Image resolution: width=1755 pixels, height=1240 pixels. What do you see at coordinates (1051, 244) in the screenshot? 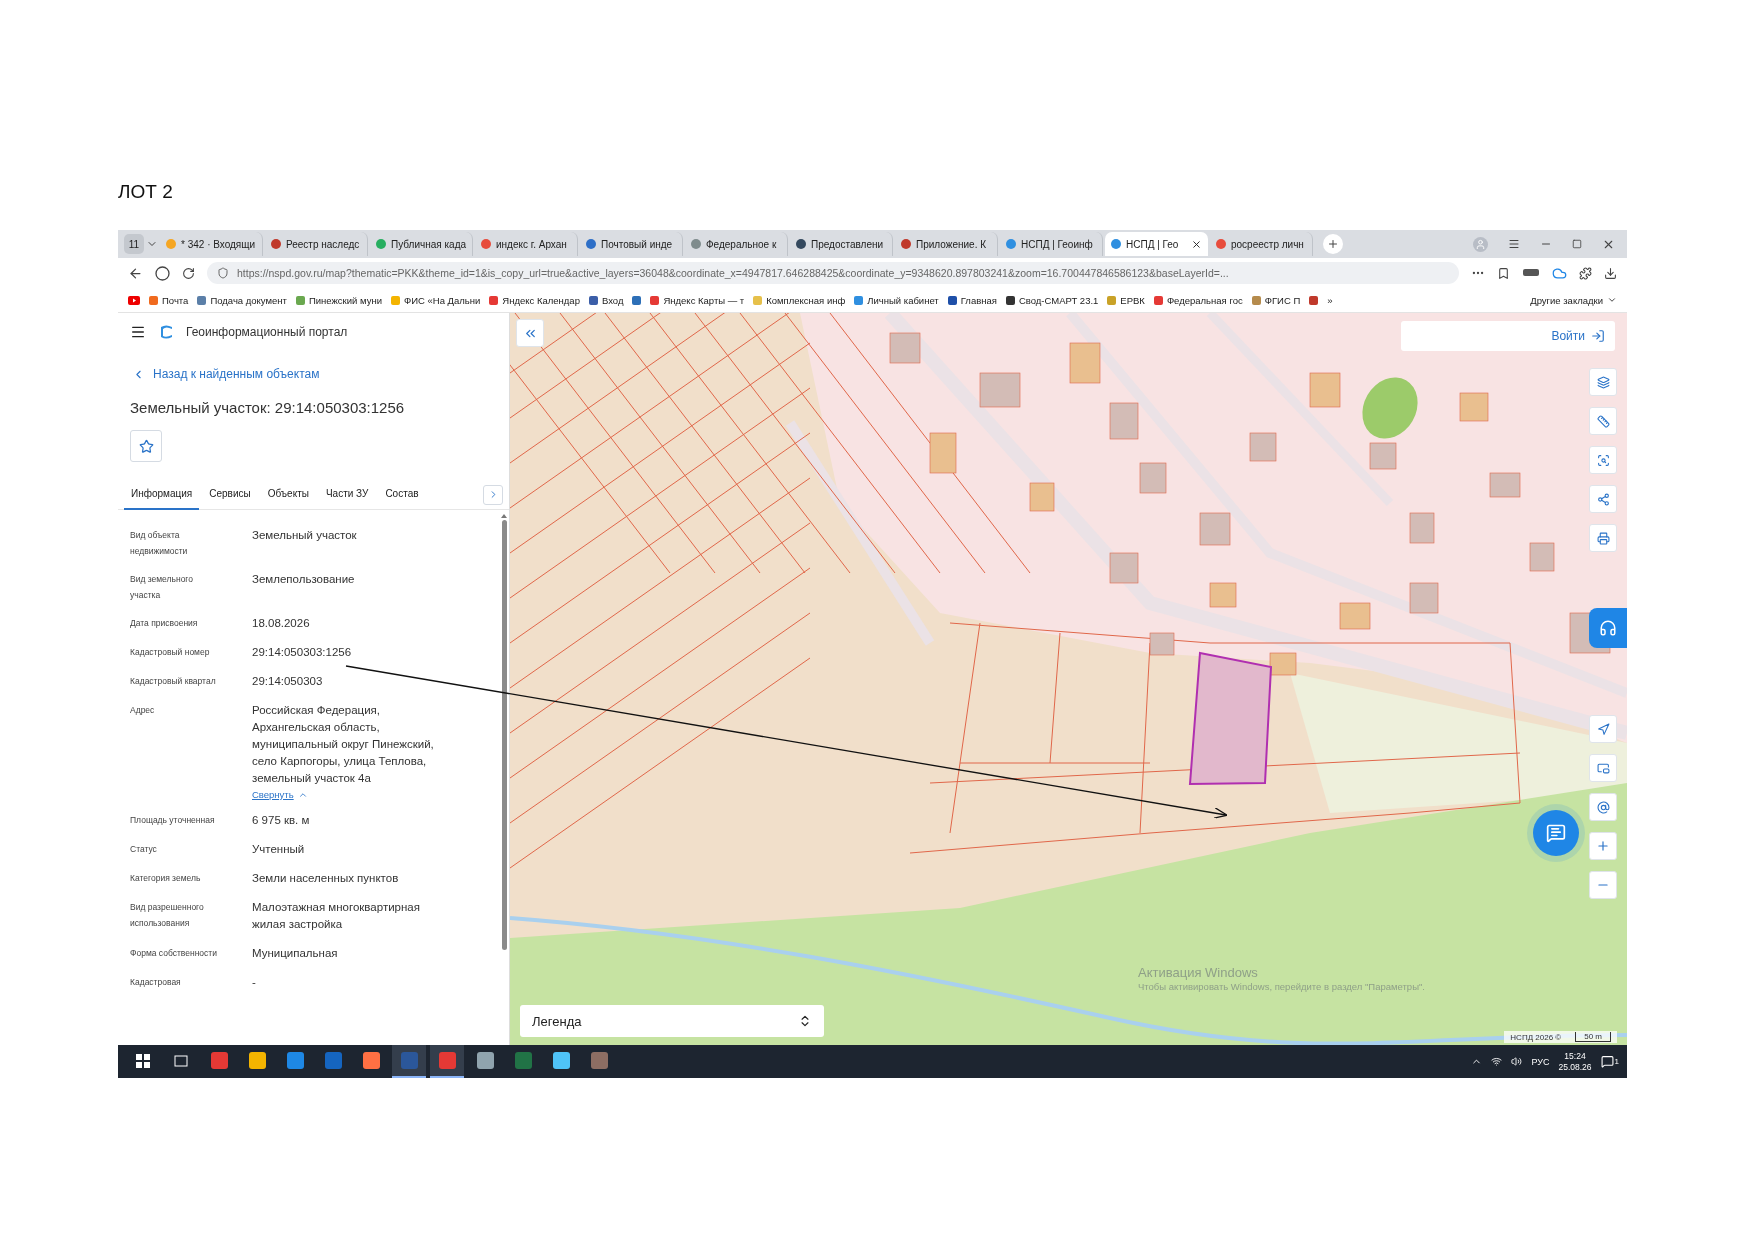
I see `browser-tab: НСПД | Геоинф` at bounding box center [1051, 244].